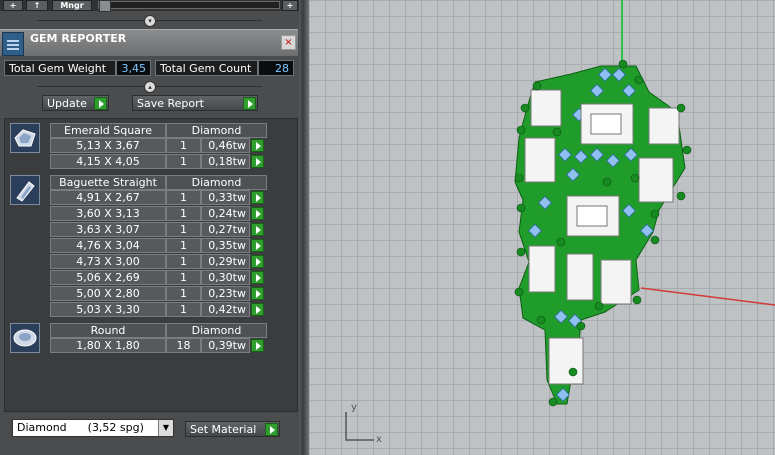 Image resolution: width=775 pixels, height=455 pixels. What do you see at coordinates (25, 190) in the screenshot?
I see `baguette-gem-icon` at bounding box center [25, 190].